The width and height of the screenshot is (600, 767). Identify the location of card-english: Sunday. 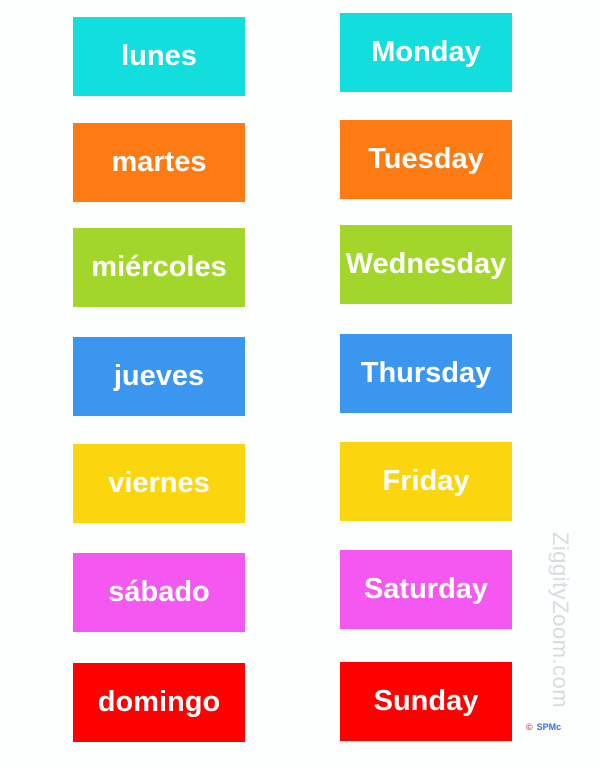
(426, 701).